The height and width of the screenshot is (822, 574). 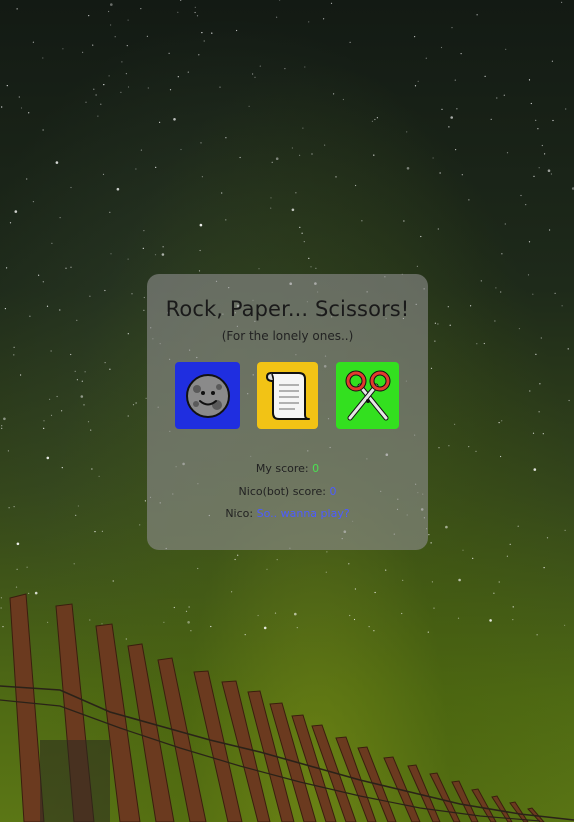 I want to click on scroll-icon, so click(x=287, y=395).